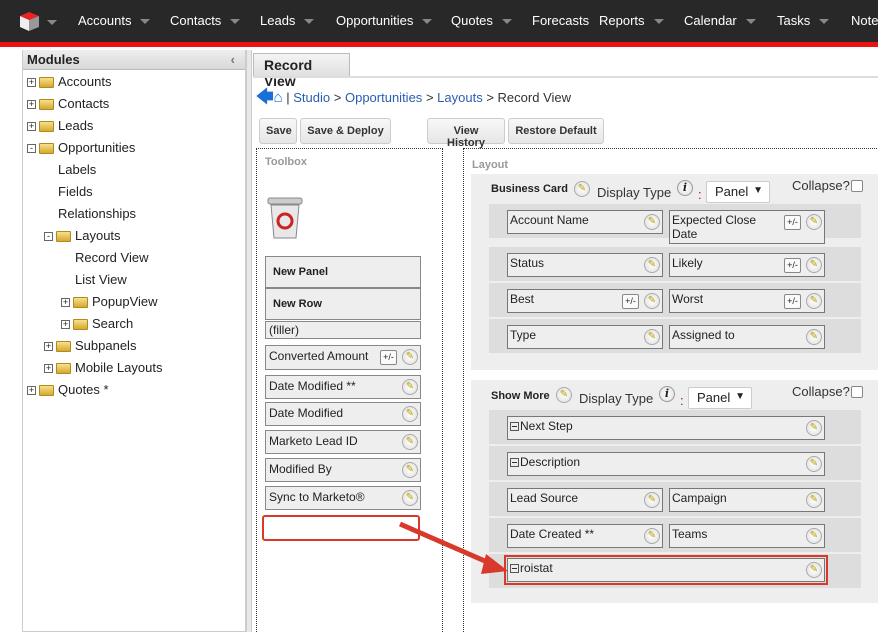 This screenshot has height=632, width=878. What do you see at coordinates (383, 97) in the screenshot?
I see `breadcrumb-opportunities: Opportunities` at bounding box center [383, 97].